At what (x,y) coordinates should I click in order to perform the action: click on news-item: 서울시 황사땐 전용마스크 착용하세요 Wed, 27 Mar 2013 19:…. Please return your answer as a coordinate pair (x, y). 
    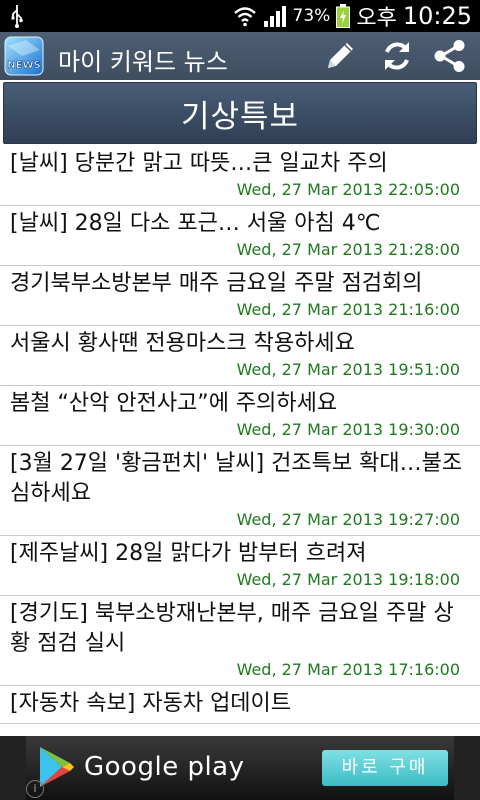
    Looking at the image, I should click on (240, 356).